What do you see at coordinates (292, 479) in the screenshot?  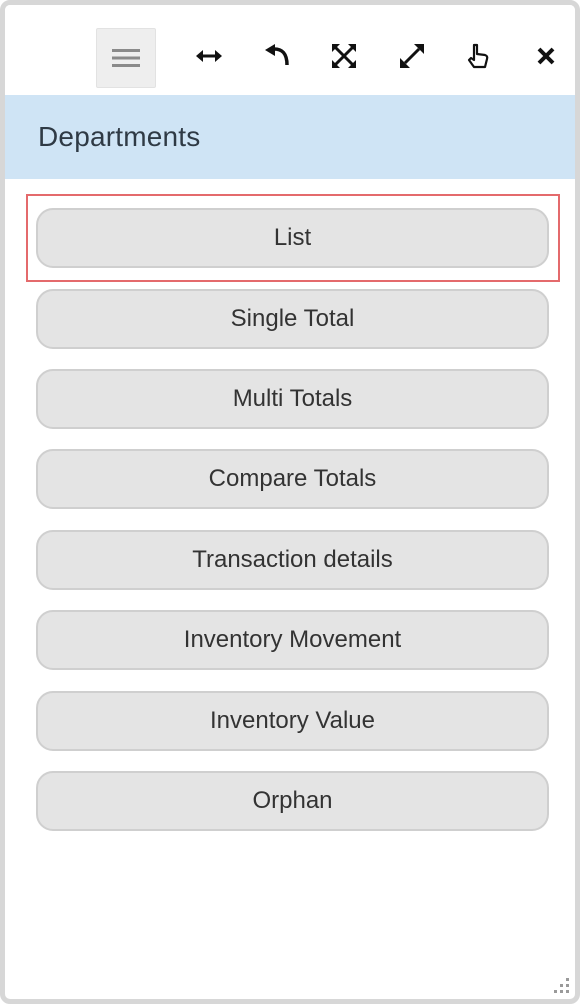 I see `menu-item-compare-totals: Compare Totals` at bounding box center [292, 479].